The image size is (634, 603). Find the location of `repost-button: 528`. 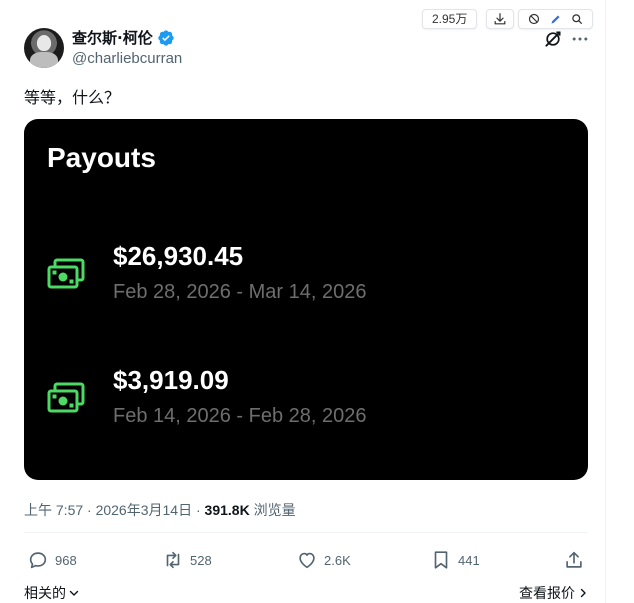

repost-button: 528 is located at coordinates (187, 560).